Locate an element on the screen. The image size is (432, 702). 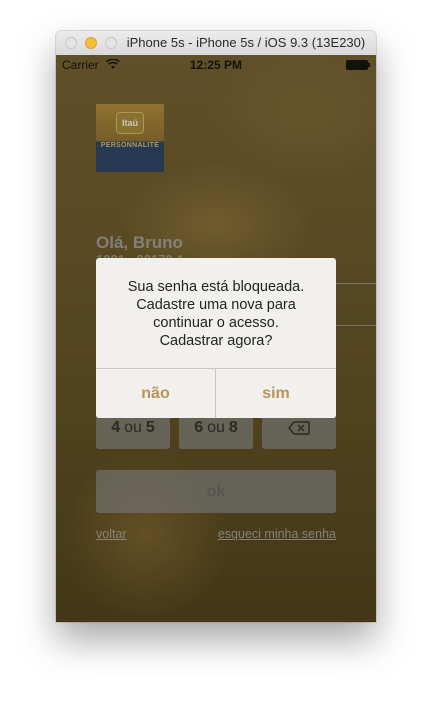
minimize-window-button is located at coordinates (91, 43).